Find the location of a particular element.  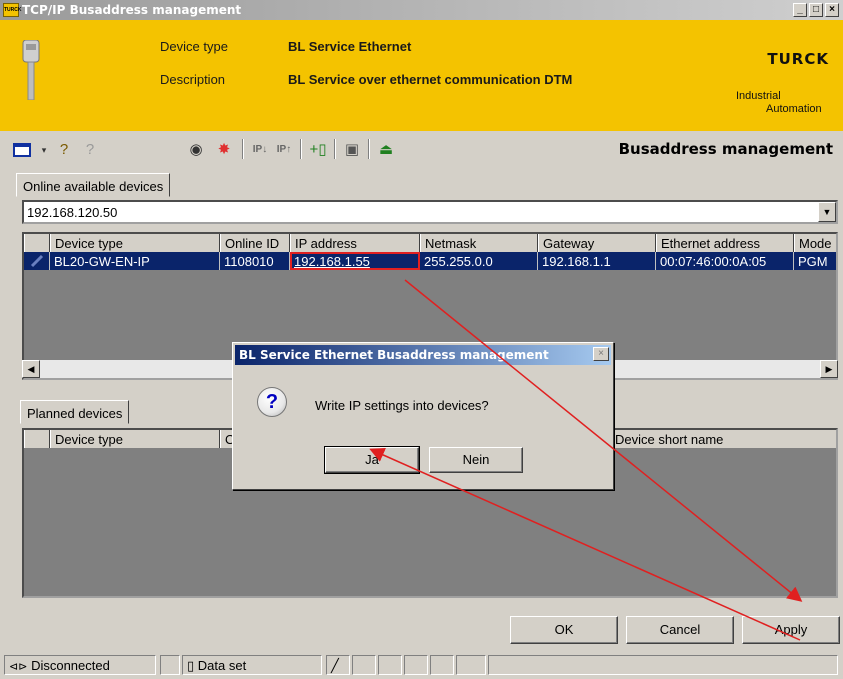

brand-tagline-2: Automation is located at coordinates (794, 109).